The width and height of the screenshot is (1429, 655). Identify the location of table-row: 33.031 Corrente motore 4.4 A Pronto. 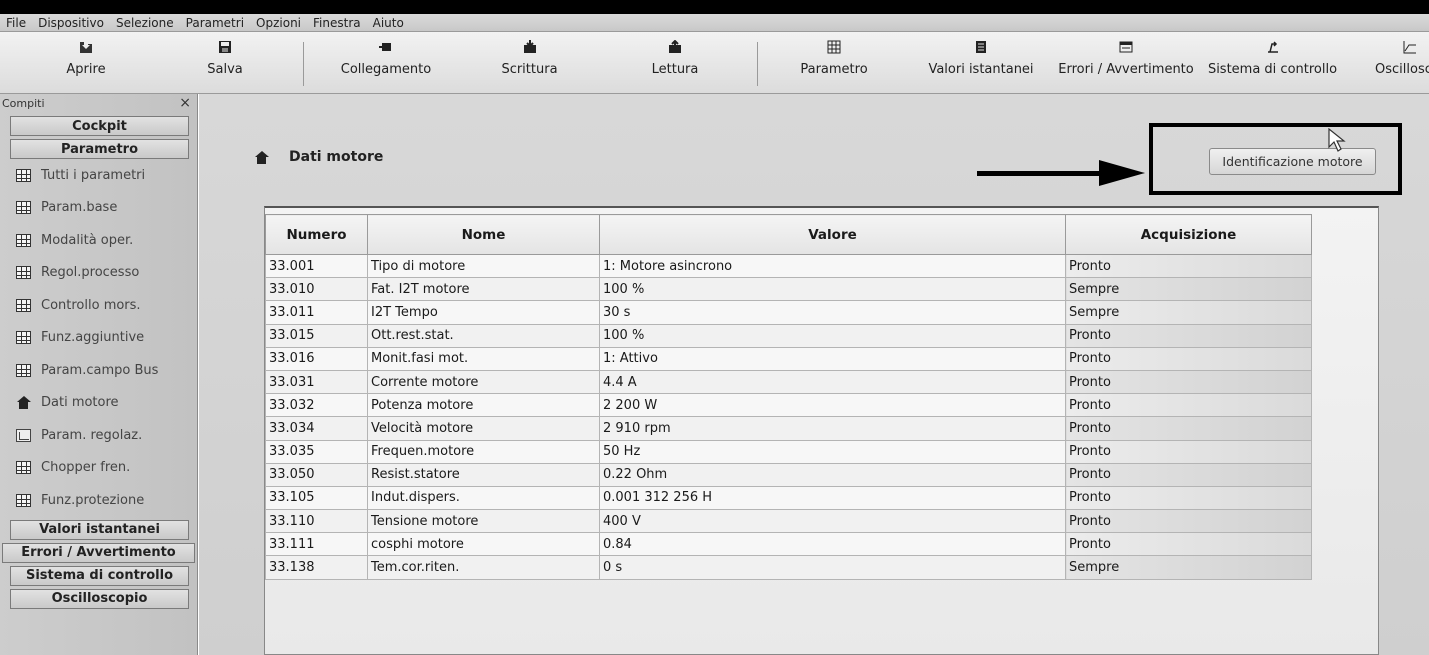
(788, 382).